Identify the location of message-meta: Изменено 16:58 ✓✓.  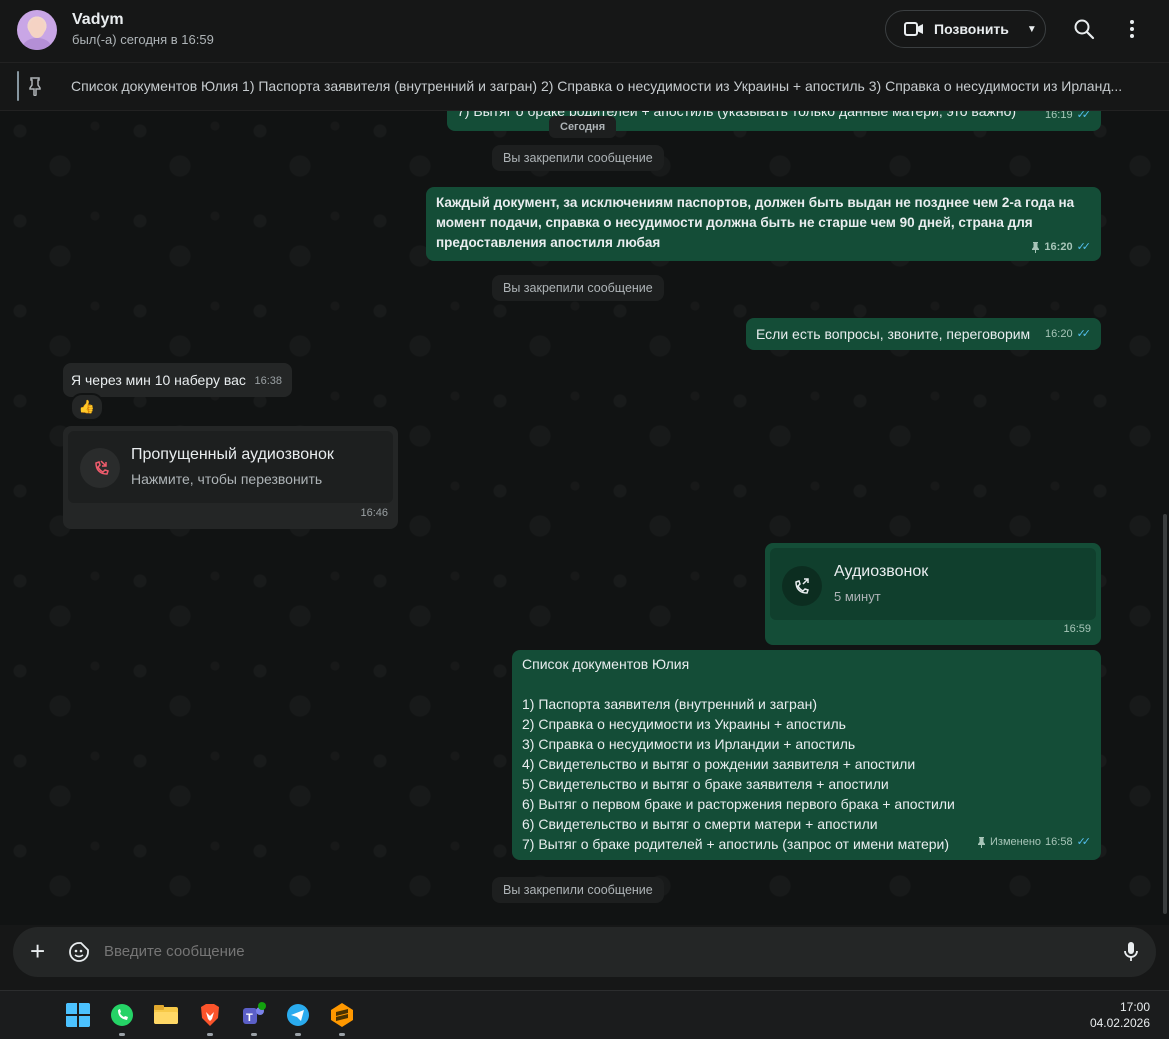
(1034, 842).